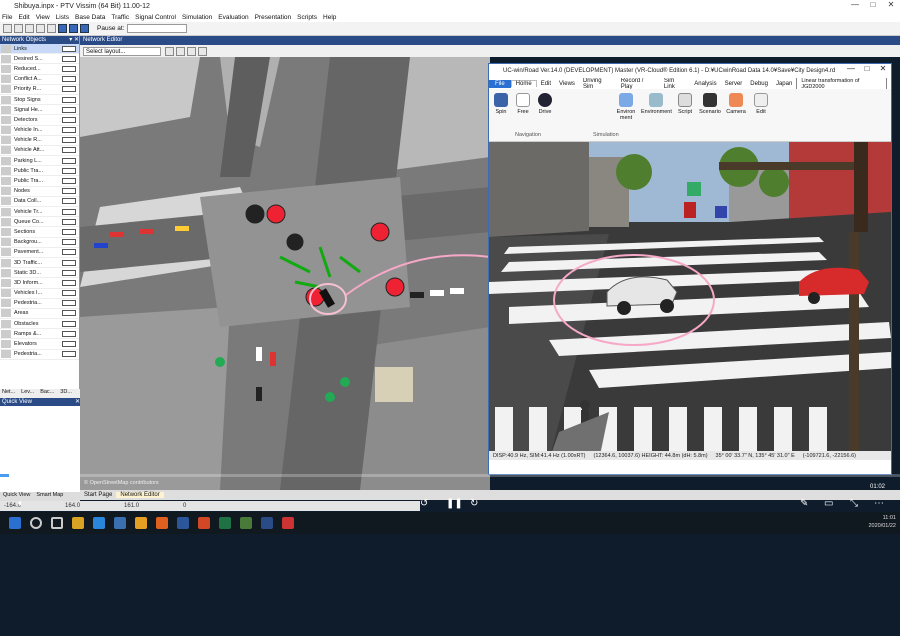  Describe the element at coordinates (828, 503) in the screenshot. I see `pip-icon: ▭` at that location.